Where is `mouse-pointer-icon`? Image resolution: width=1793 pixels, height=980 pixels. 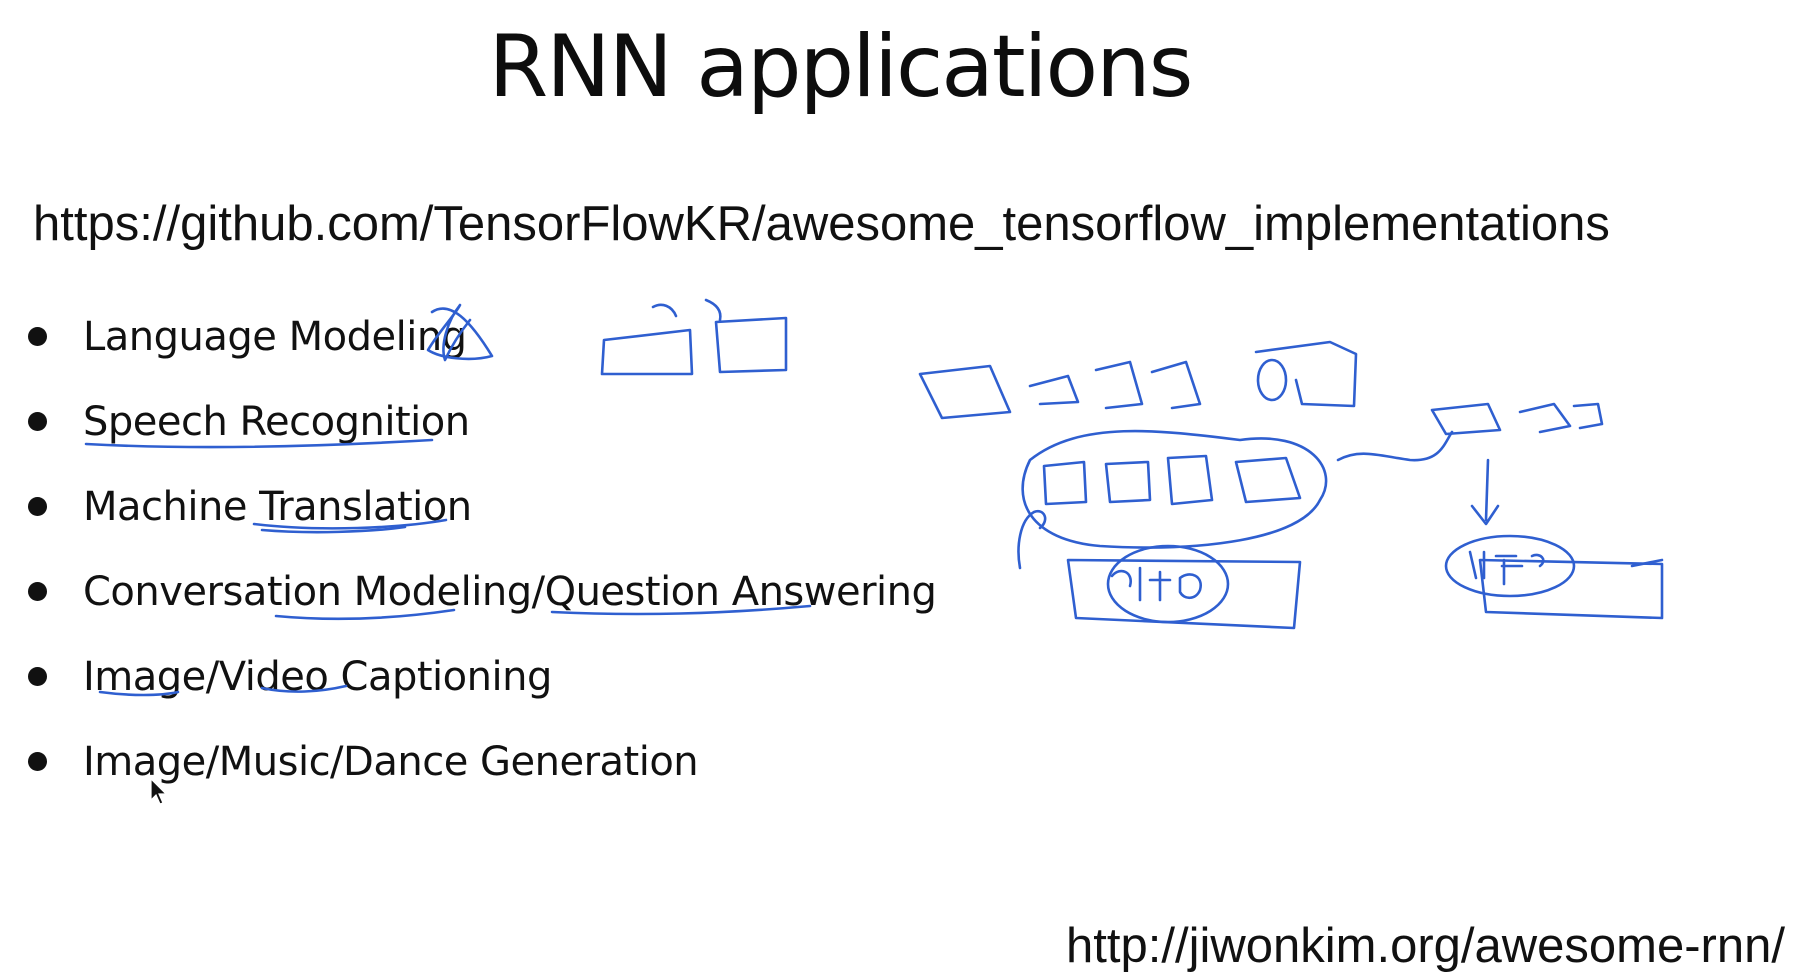
mouse-pointer-icon is located at coordinates (159, 791).